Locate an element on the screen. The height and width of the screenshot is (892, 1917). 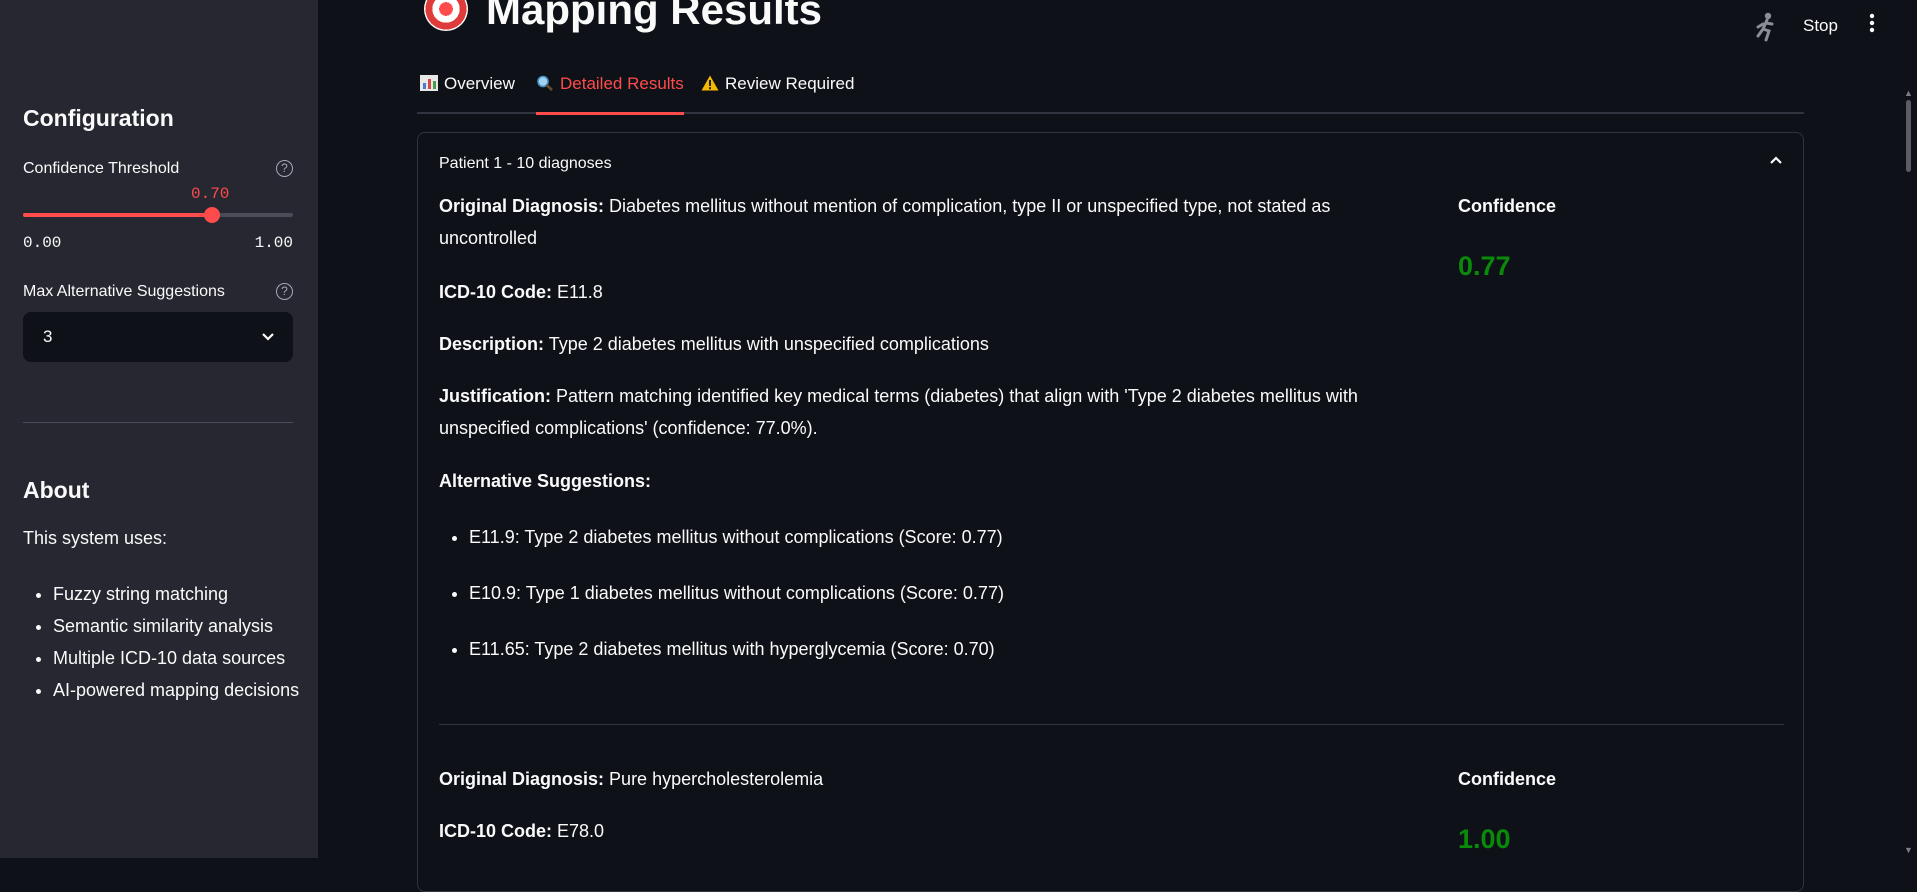
chevron-up-icon is located at coordinates (1776, 161).